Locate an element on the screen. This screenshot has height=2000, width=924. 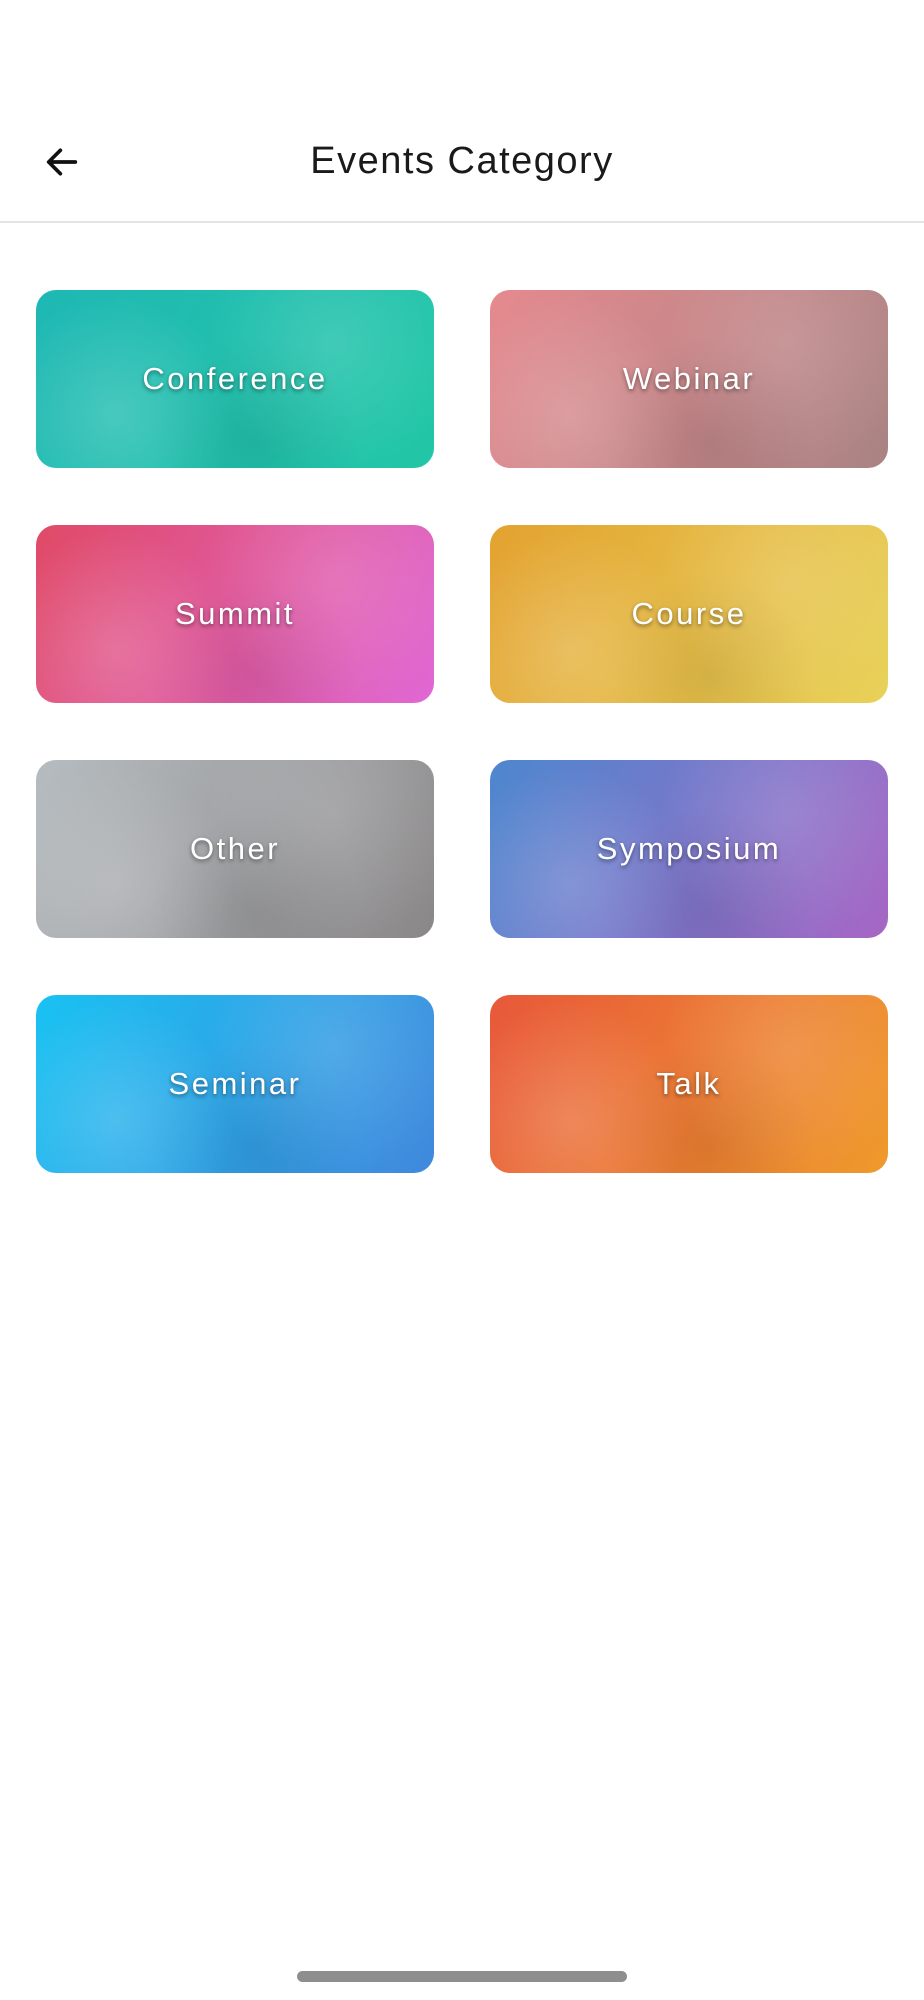
category-card-course: Course is located at coordinates (689, 614).